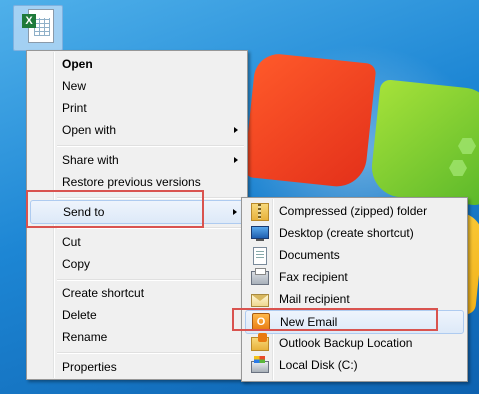 The image size is (479, 394). I want to click on menu-item-label: Open, so click(77, 64).